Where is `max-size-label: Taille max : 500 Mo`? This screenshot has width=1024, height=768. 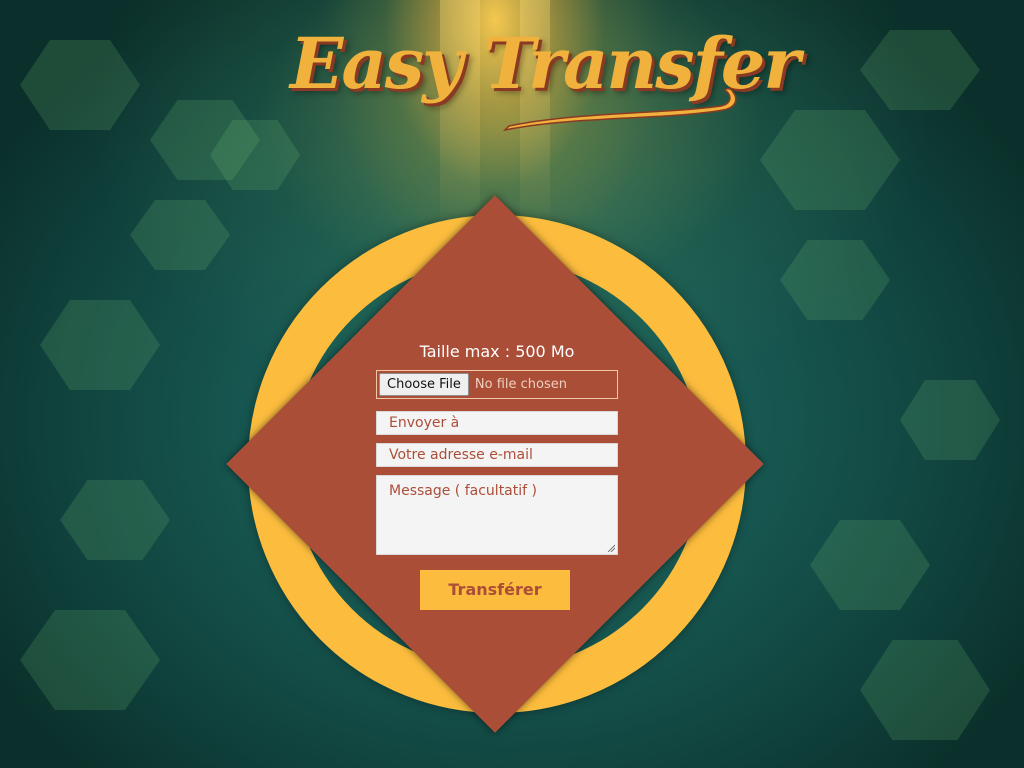 max-size-label: Taille max : 500 Mo is located at coordinates (497, 351).